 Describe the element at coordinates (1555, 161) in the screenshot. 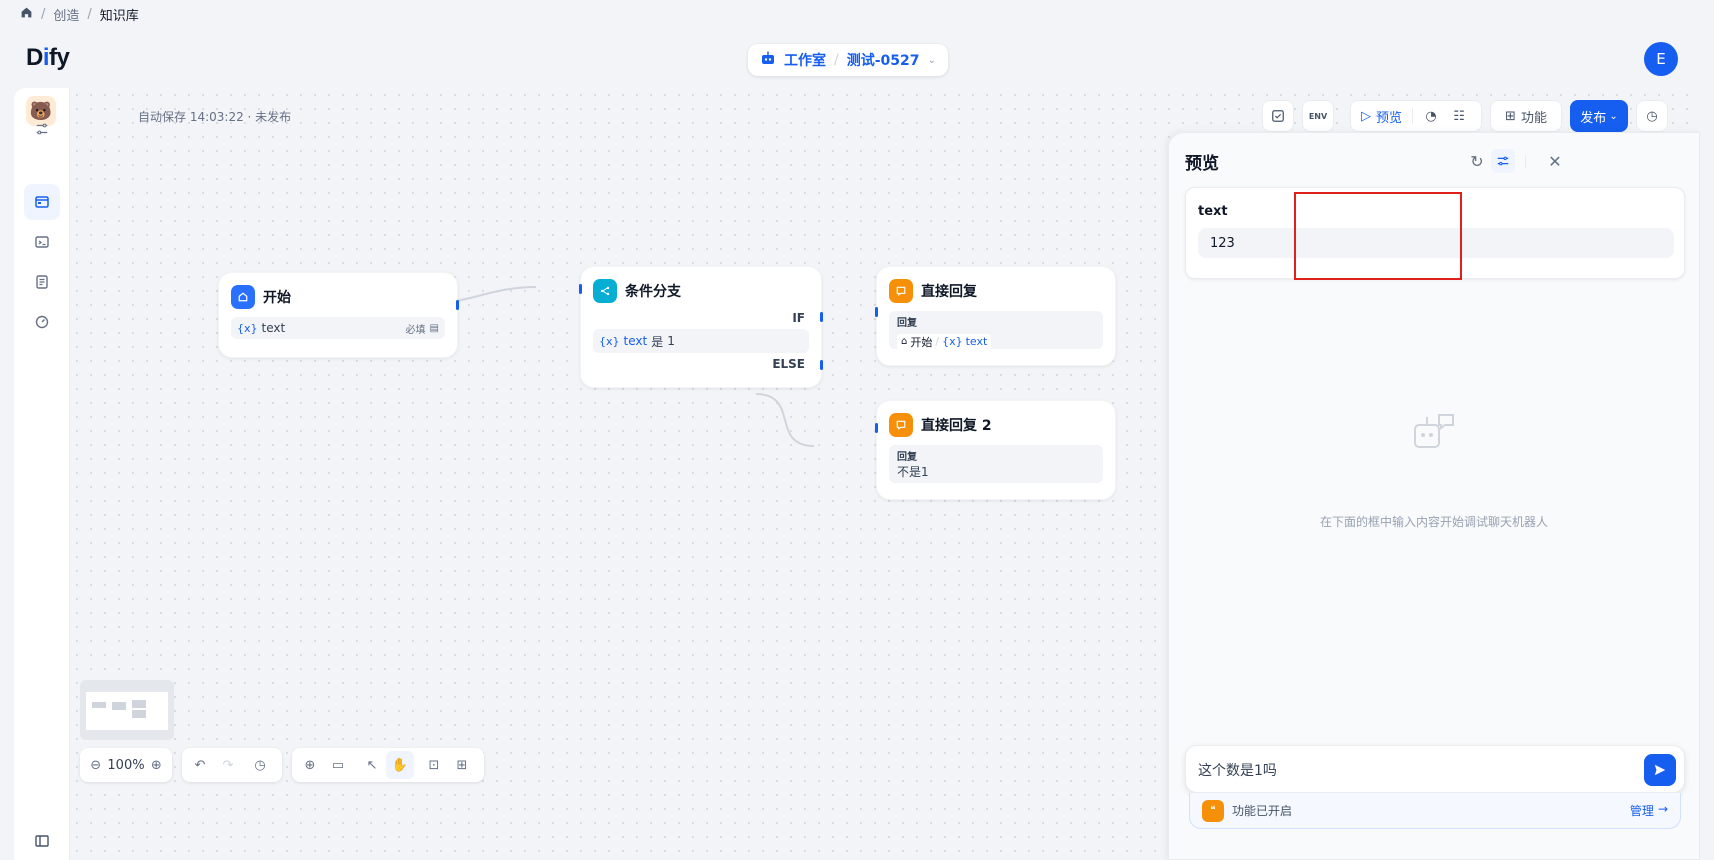

I see `close-icon: ✕` at that location.